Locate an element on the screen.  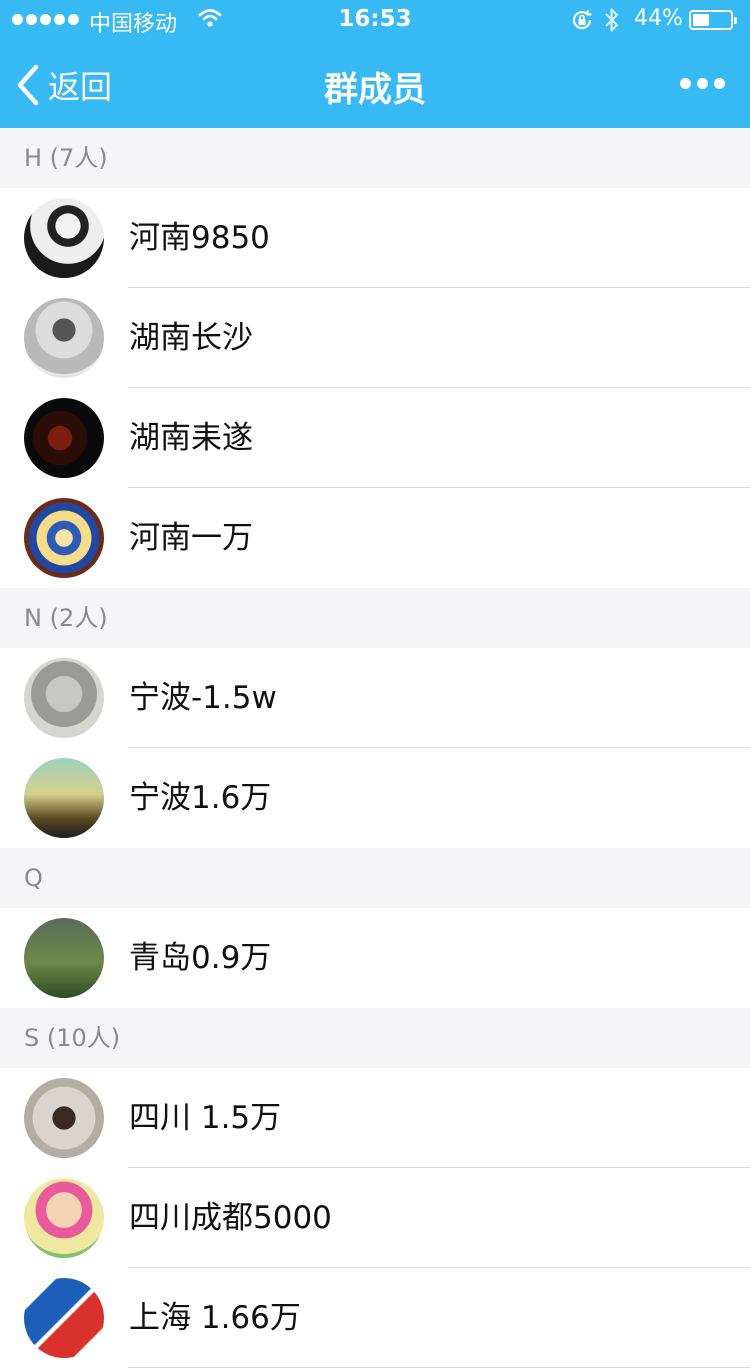
member-name: 四川 1.5万 is located at coordinates (205, 1118).